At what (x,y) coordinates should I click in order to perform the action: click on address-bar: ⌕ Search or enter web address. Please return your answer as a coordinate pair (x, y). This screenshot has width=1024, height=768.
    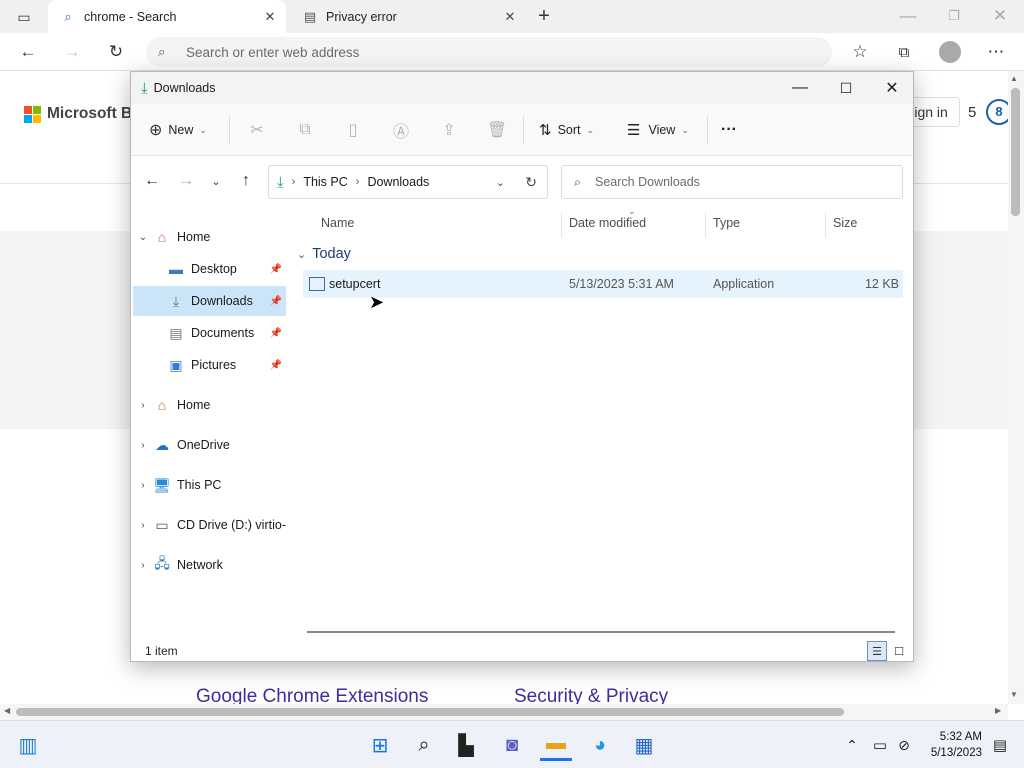
    Looking at the image, I should click on (489, 52).